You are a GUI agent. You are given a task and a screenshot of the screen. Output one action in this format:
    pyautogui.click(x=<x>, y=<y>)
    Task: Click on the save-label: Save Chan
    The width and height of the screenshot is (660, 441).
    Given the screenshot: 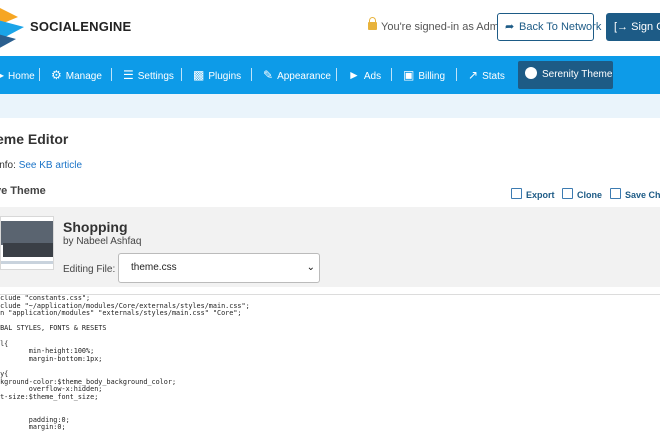 What is the action you would take?
    pyautogui.click(x=642, y=195)
    